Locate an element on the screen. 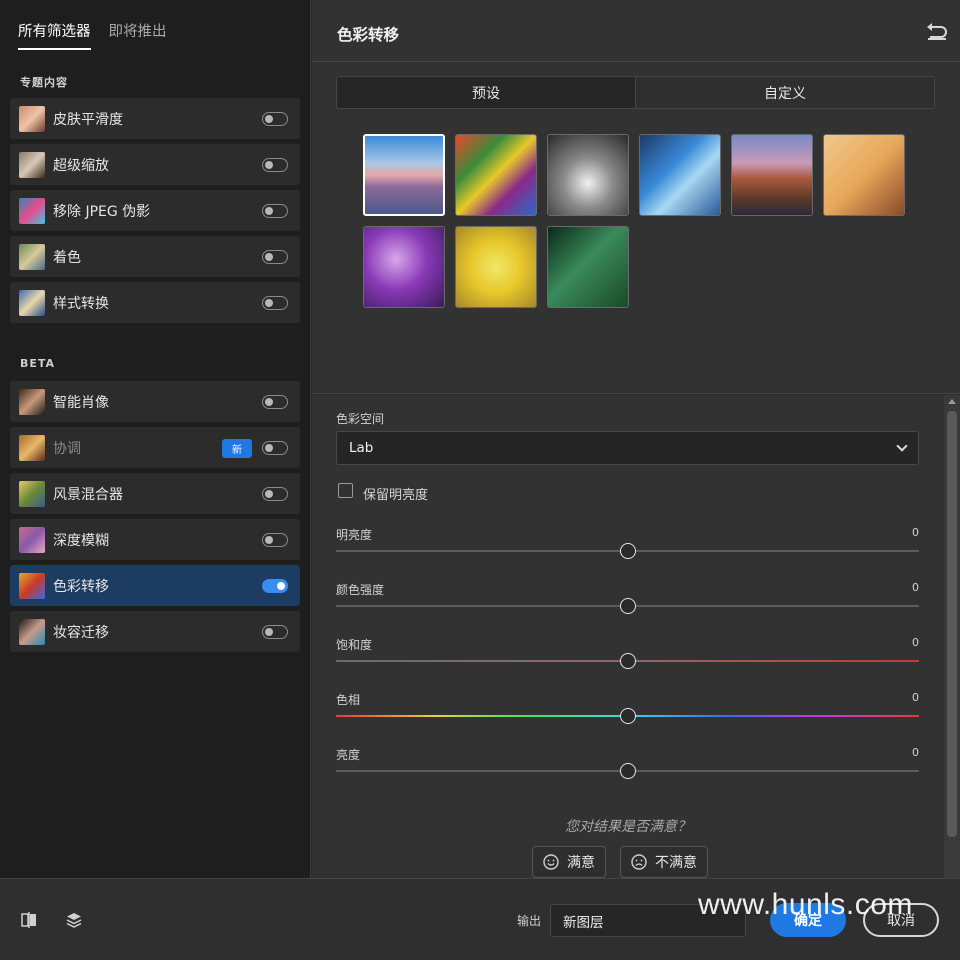 This screenshot has width=960, height=960. color-space-value: Lab is located at coordinates (361, 448).